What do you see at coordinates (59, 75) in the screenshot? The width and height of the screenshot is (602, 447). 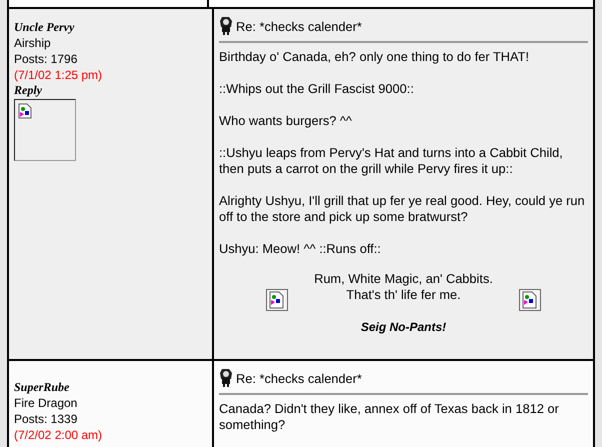 I see `post-date: (7/1/02 1:25 pm)` at bounding box center [59, 75].